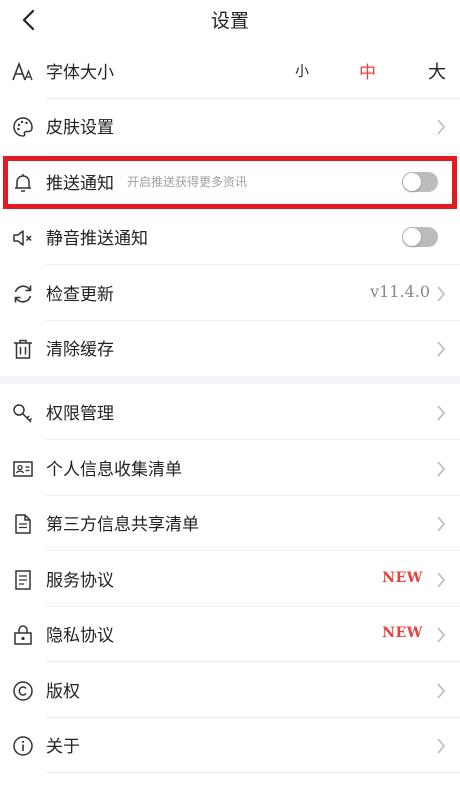 This screenshot has width=460, height=800. Describe the element at coordinates (230, 182) in the screenshot. I see `highlight-box` at that location.